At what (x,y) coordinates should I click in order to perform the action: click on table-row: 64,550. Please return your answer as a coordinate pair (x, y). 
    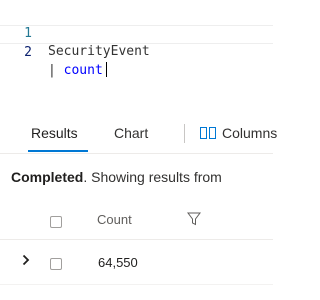
    Looking at the image, I should click on (136, 263).